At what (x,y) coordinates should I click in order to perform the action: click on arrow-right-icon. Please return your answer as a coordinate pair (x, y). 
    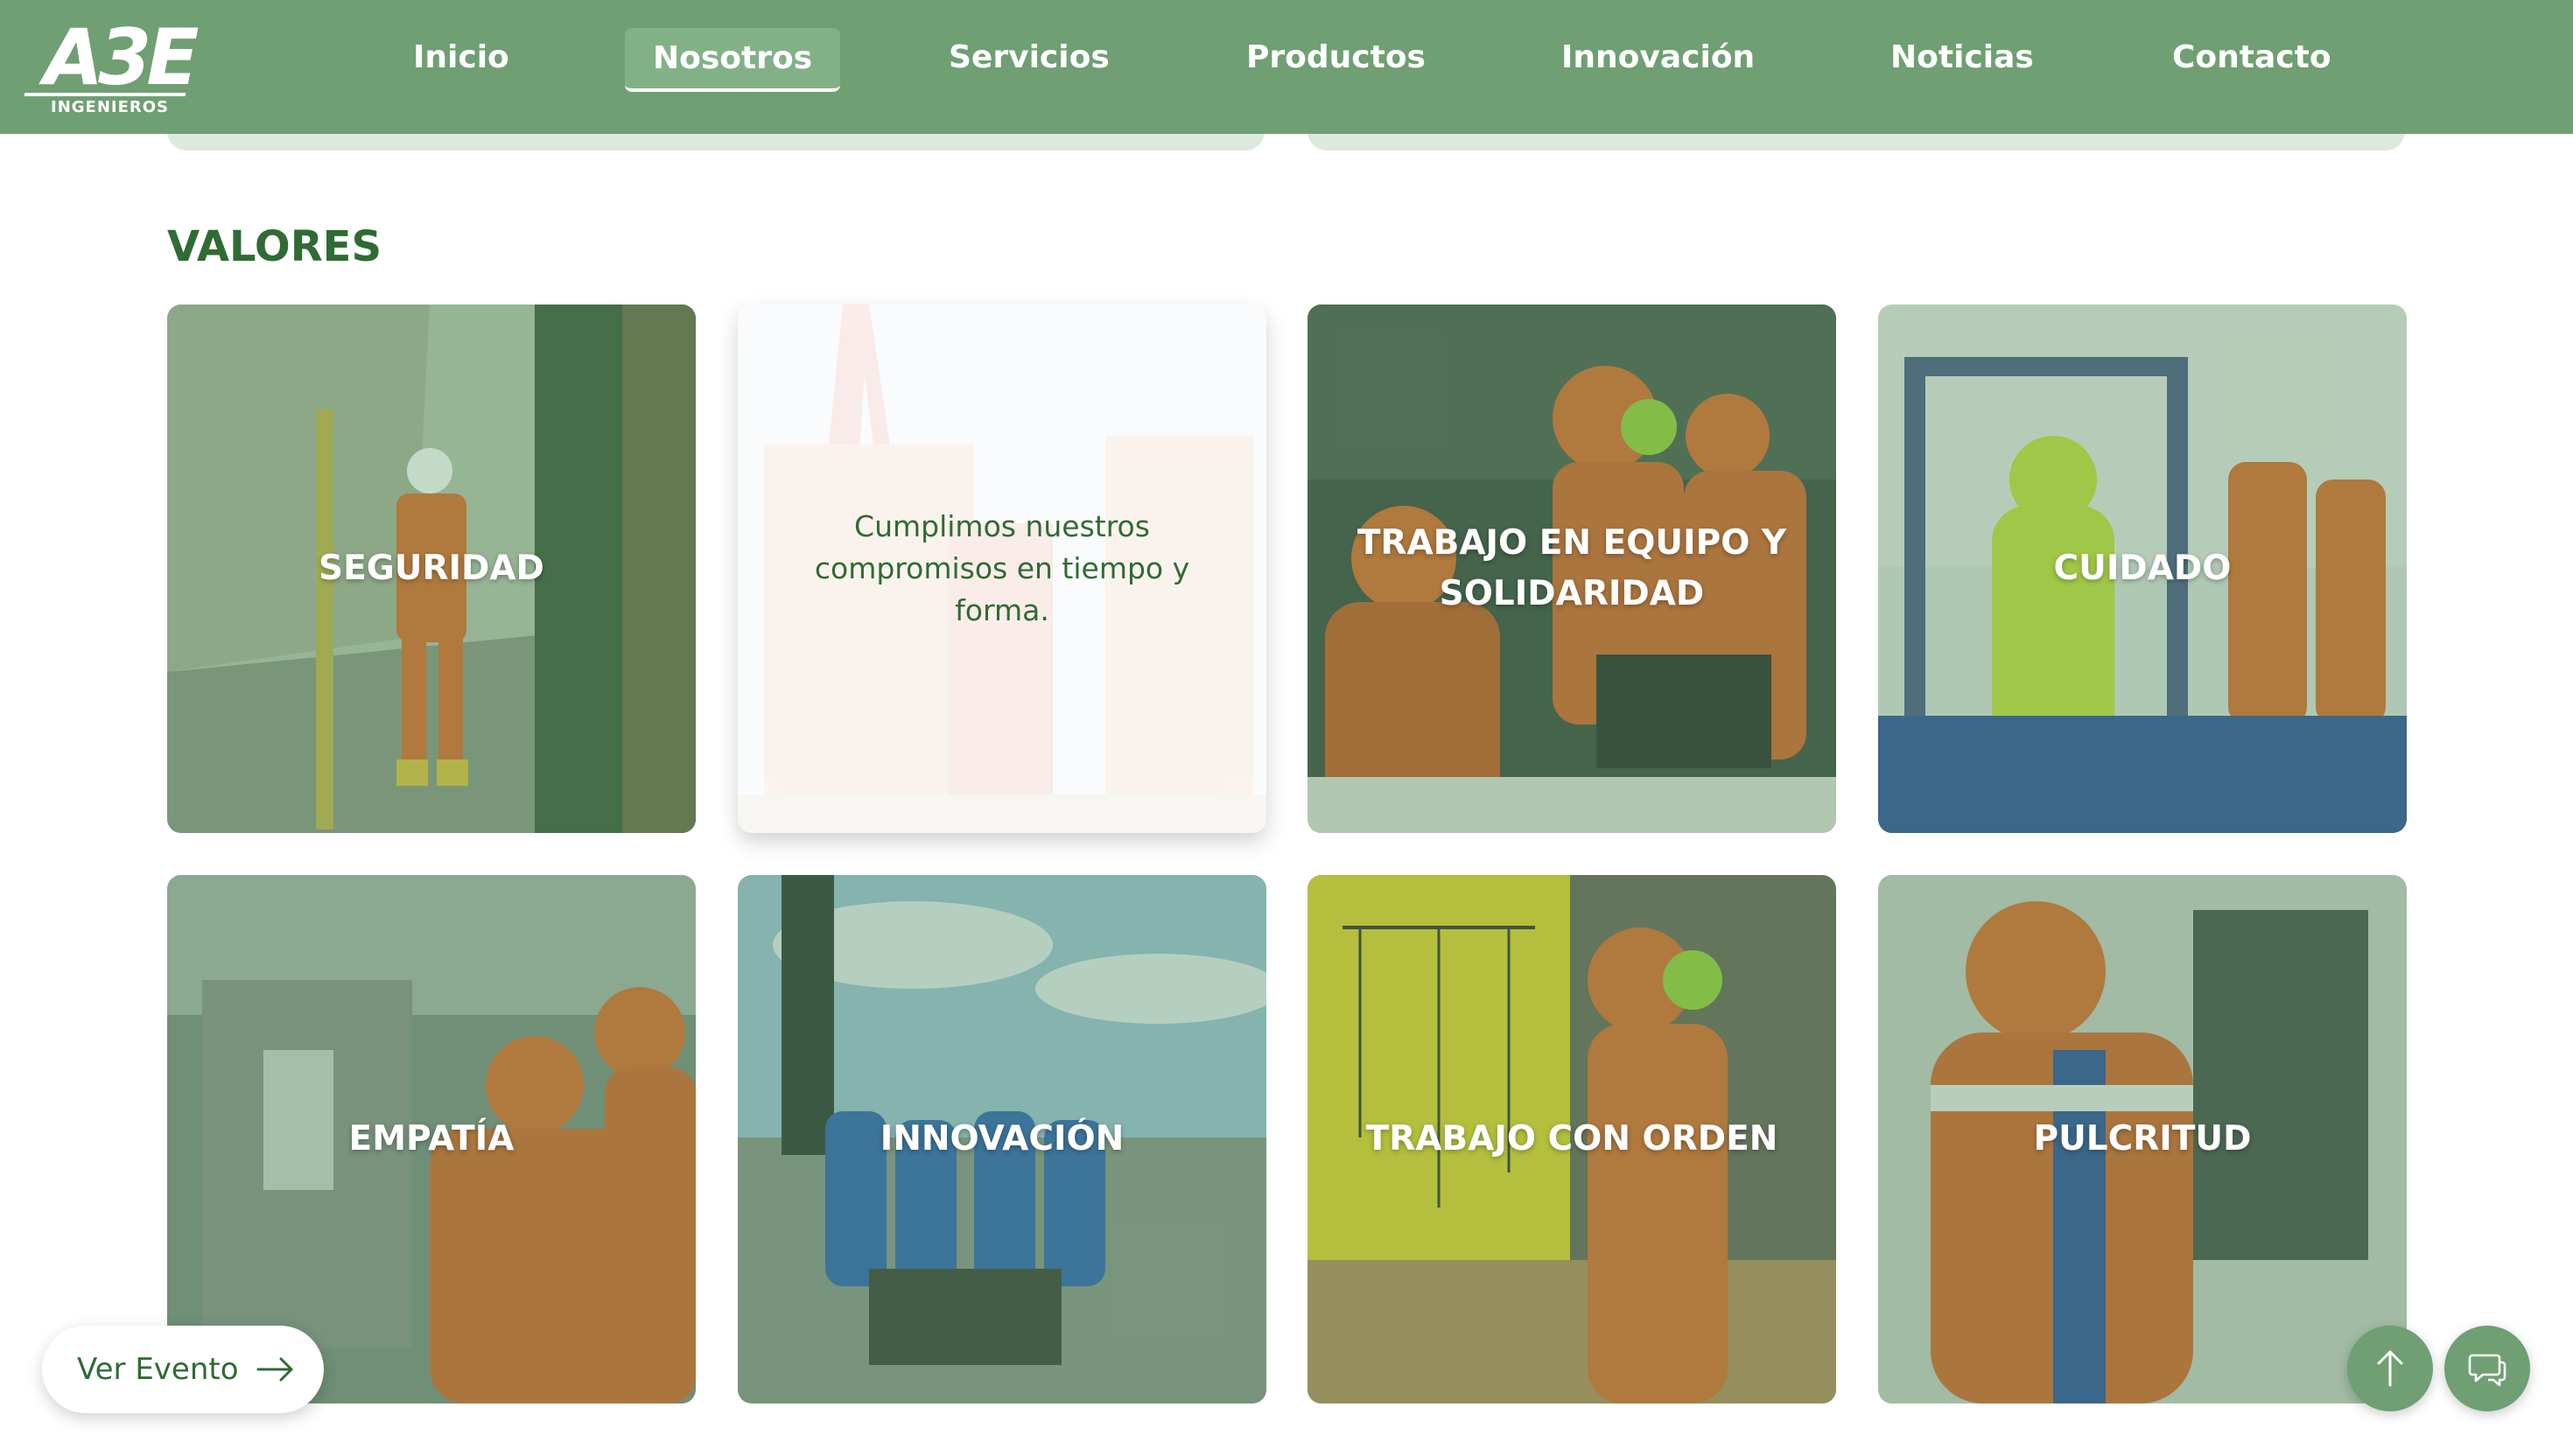
    Looking at the image, I should click on (274, 1369).